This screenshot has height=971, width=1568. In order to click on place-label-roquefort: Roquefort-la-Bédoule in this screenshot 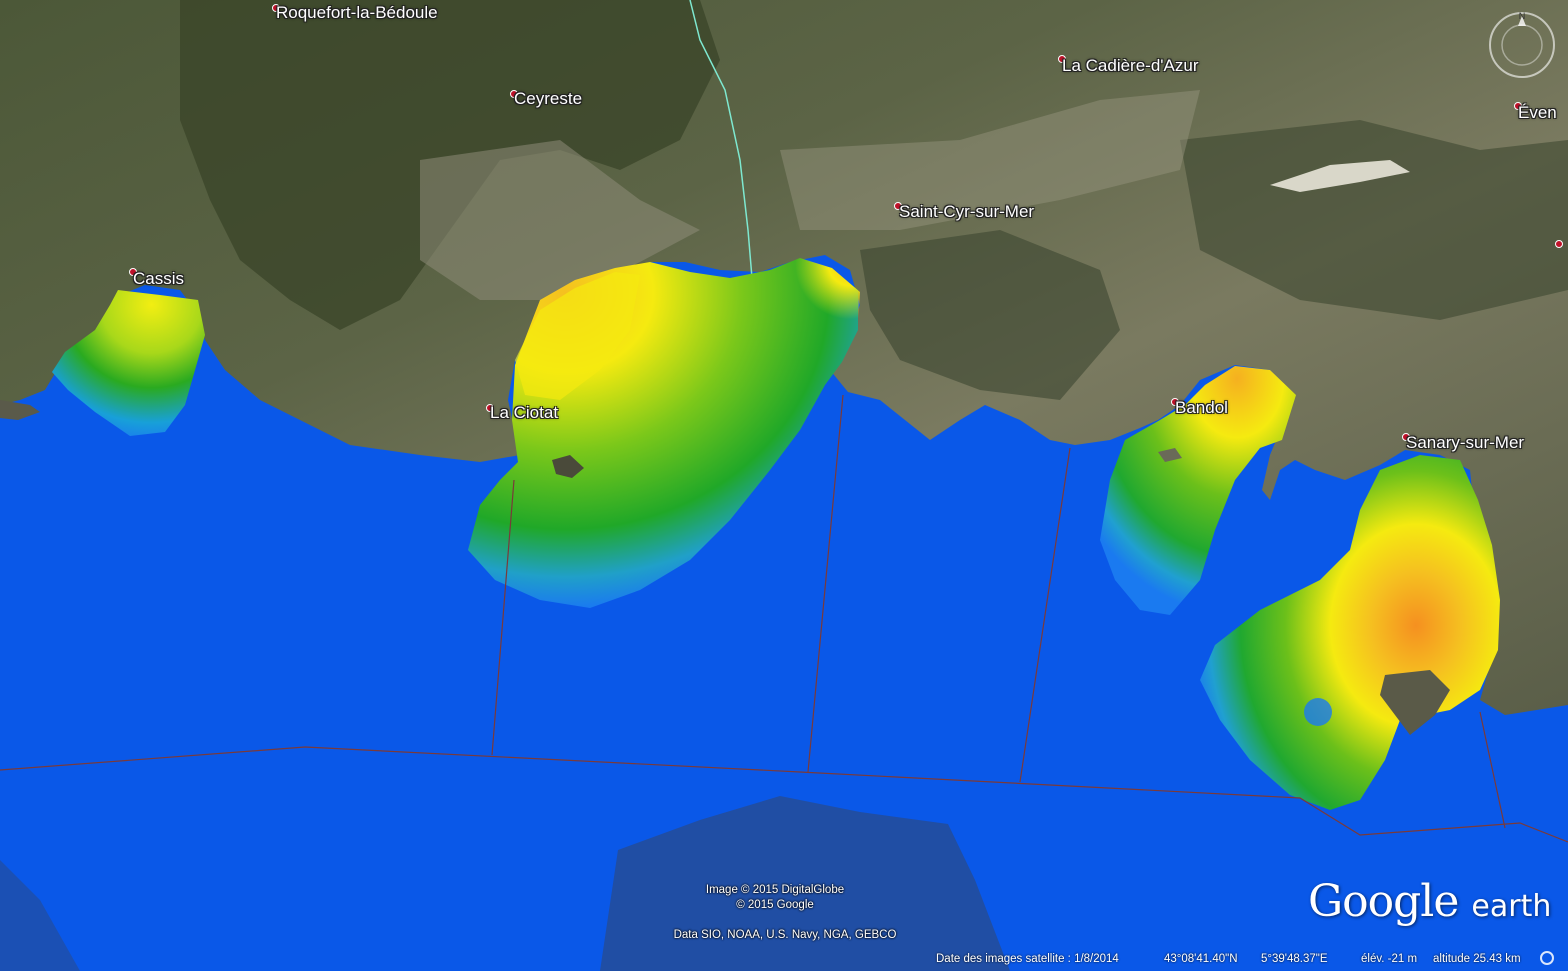, I will do `click(357, 13)`.